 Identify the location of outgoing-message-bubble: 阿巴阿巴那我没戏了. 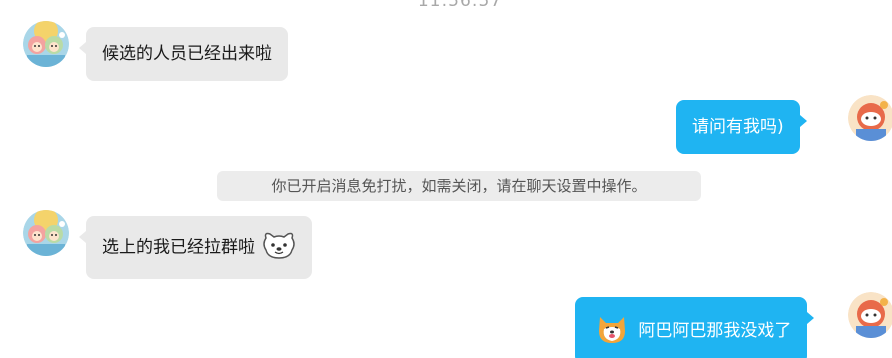
(695, 327).